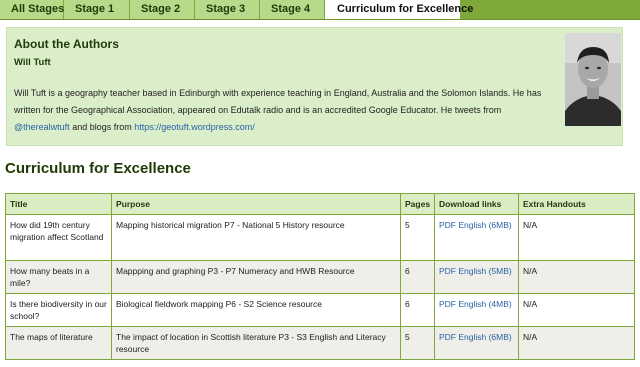  Describe the element at coordinates (256, 204) in the screenshot. I see `column-header-purpose: Purpose` at that location.